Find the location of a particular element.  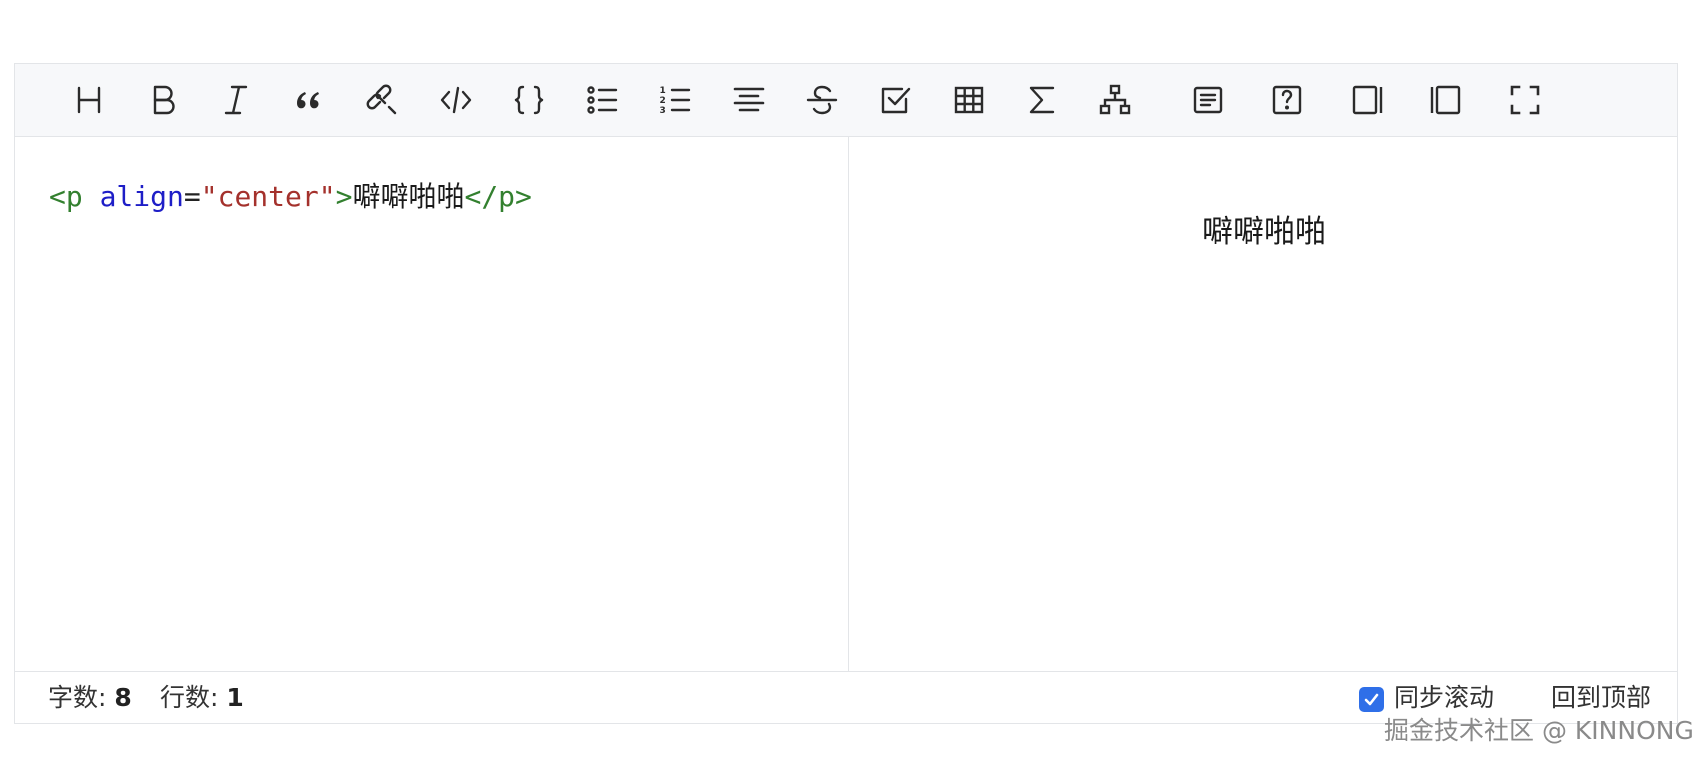

sync-scroll-toggle: 同步滚动 is located at coordinates (1426, 698).